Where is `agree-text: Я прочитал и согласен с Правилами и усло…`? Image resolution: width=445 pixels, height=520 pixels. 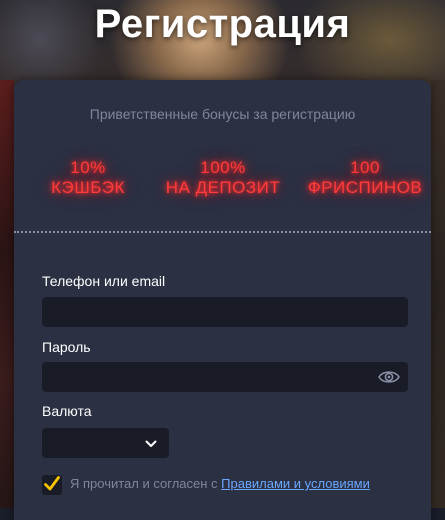 agree-text: Я прочитал и согласен с Правилами и усло… is located at coordinates (220, 483).